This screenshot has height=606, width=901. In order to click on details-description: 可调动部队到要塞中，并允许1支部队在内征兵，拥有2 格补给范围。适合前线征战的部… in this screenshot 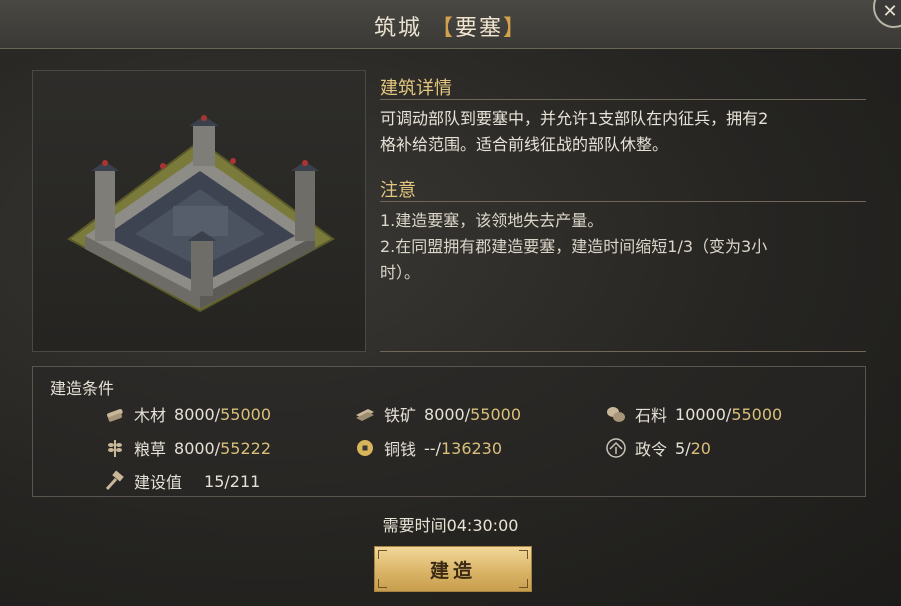, I will do `click(623, 132)`.